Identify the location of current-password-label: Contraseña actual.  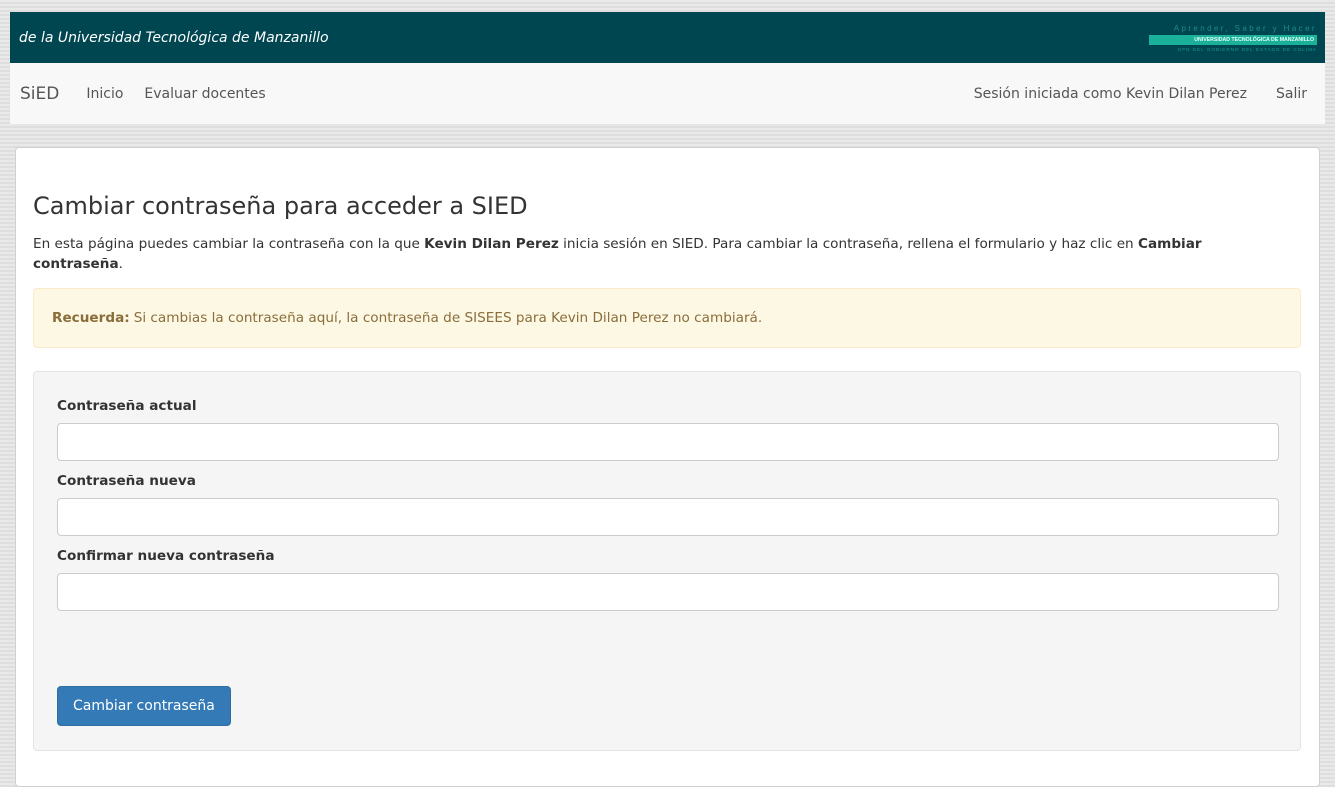
(127, 406).